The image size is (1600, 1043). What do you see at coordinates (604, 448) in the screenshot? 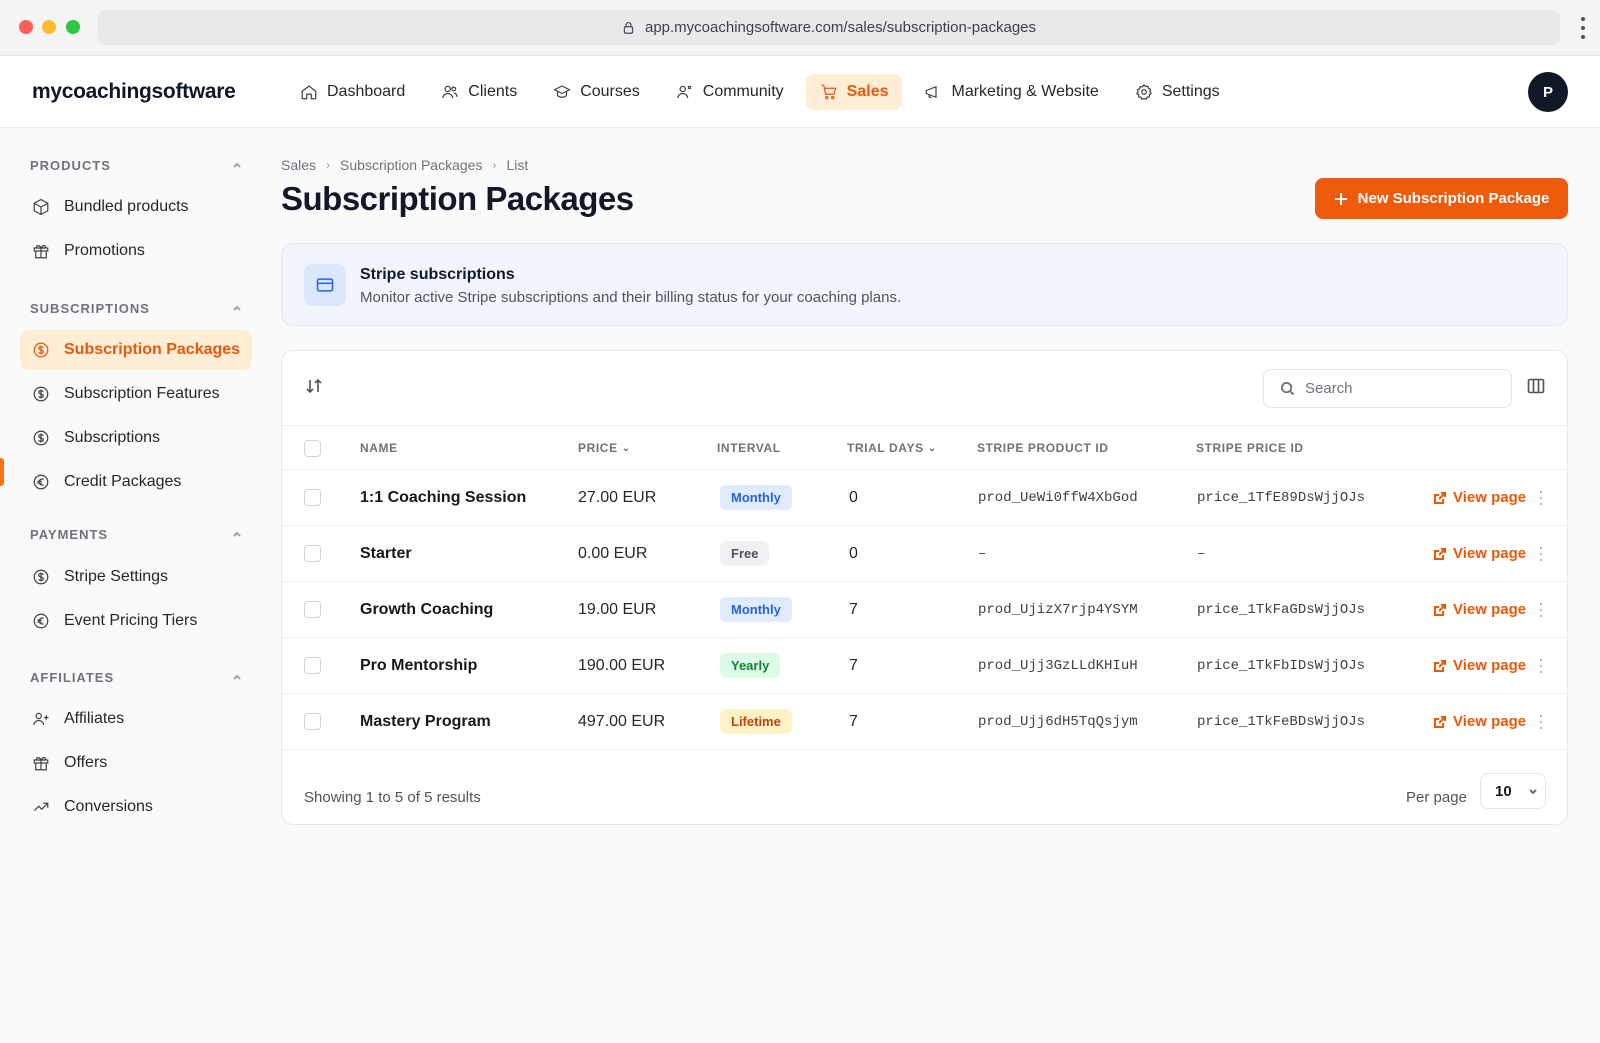
I see `column-price: PRICE ⌄` at bounding box center [604, 448].